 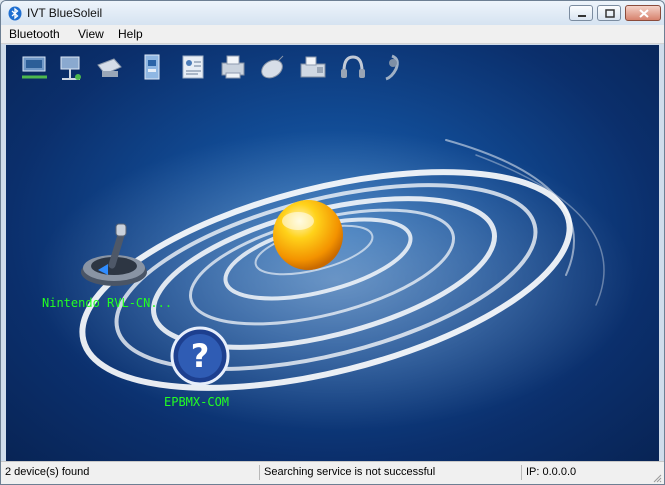 I want to click on pim-sync-icon, so click(x=193, y=68).